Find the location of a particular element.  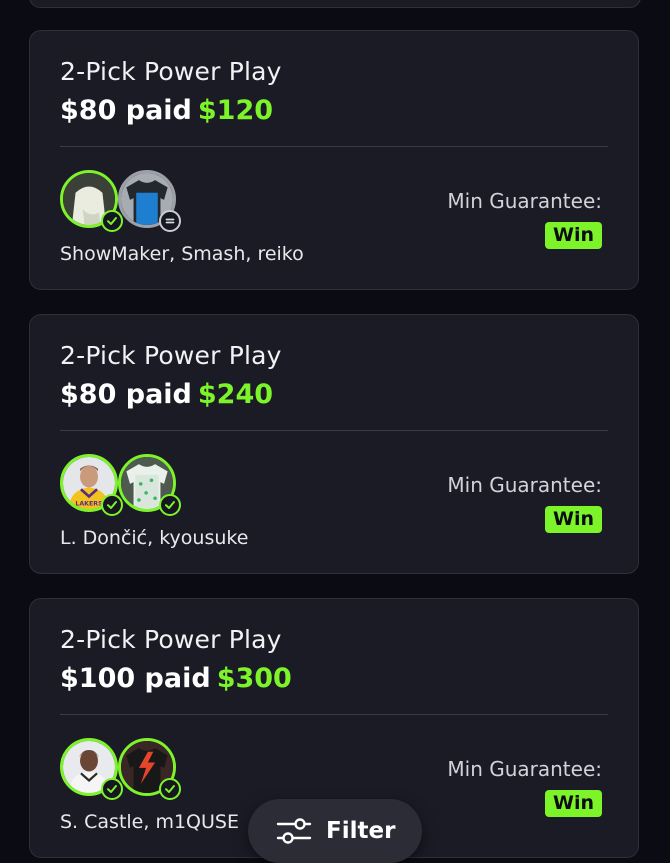

card-amounts: $80 paid $120 is located at coordinates (166, 110).